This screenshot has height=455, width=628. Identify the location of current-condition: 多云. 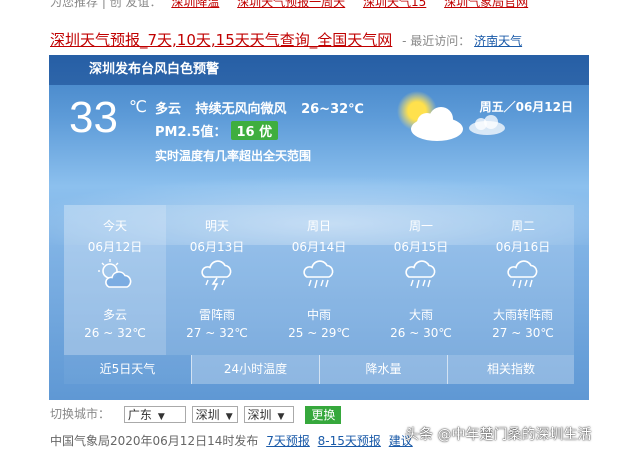
(168, 109).